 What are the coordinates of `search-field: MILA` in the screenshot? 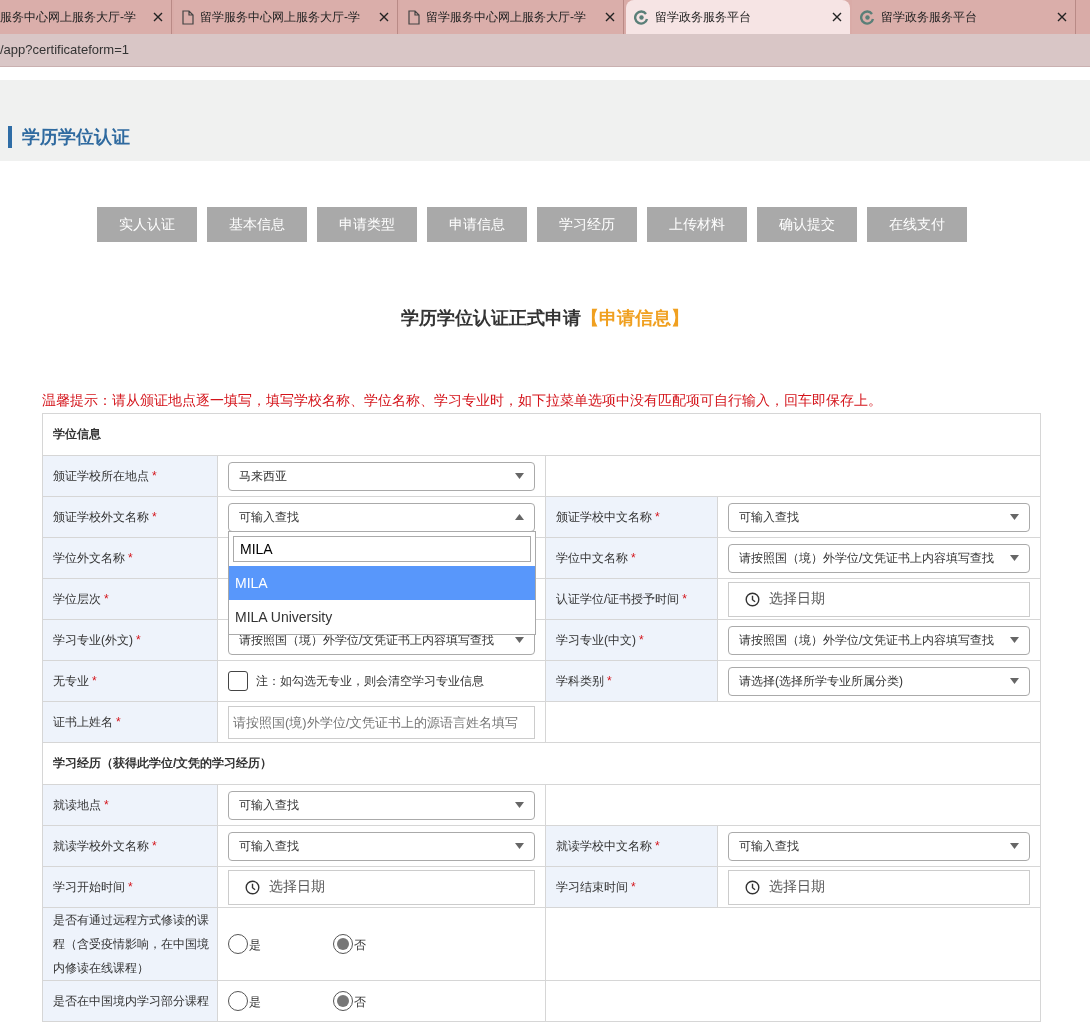 It's located at (382, 549).